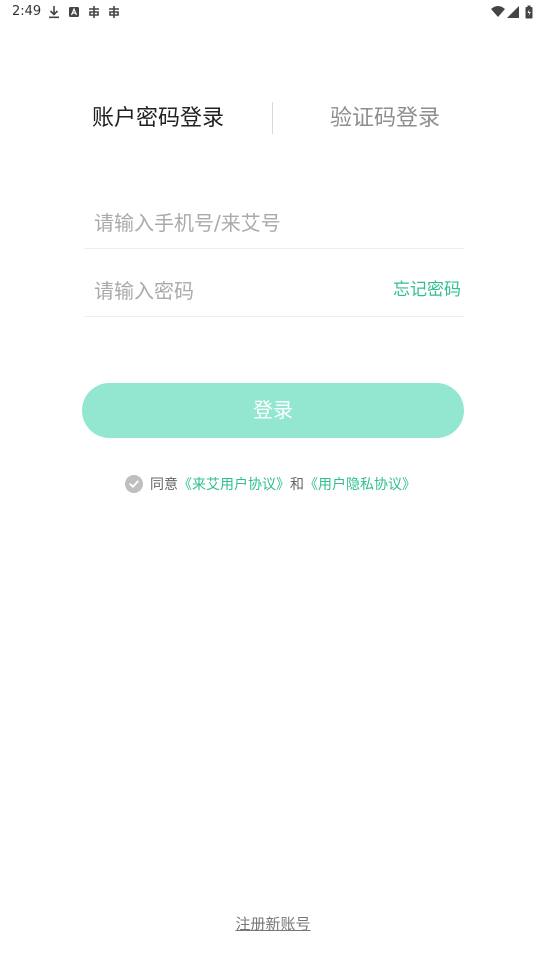  Describe the element at coordinates (27, 11) in the screenshot. I see `status-time: 2:49` at that location.